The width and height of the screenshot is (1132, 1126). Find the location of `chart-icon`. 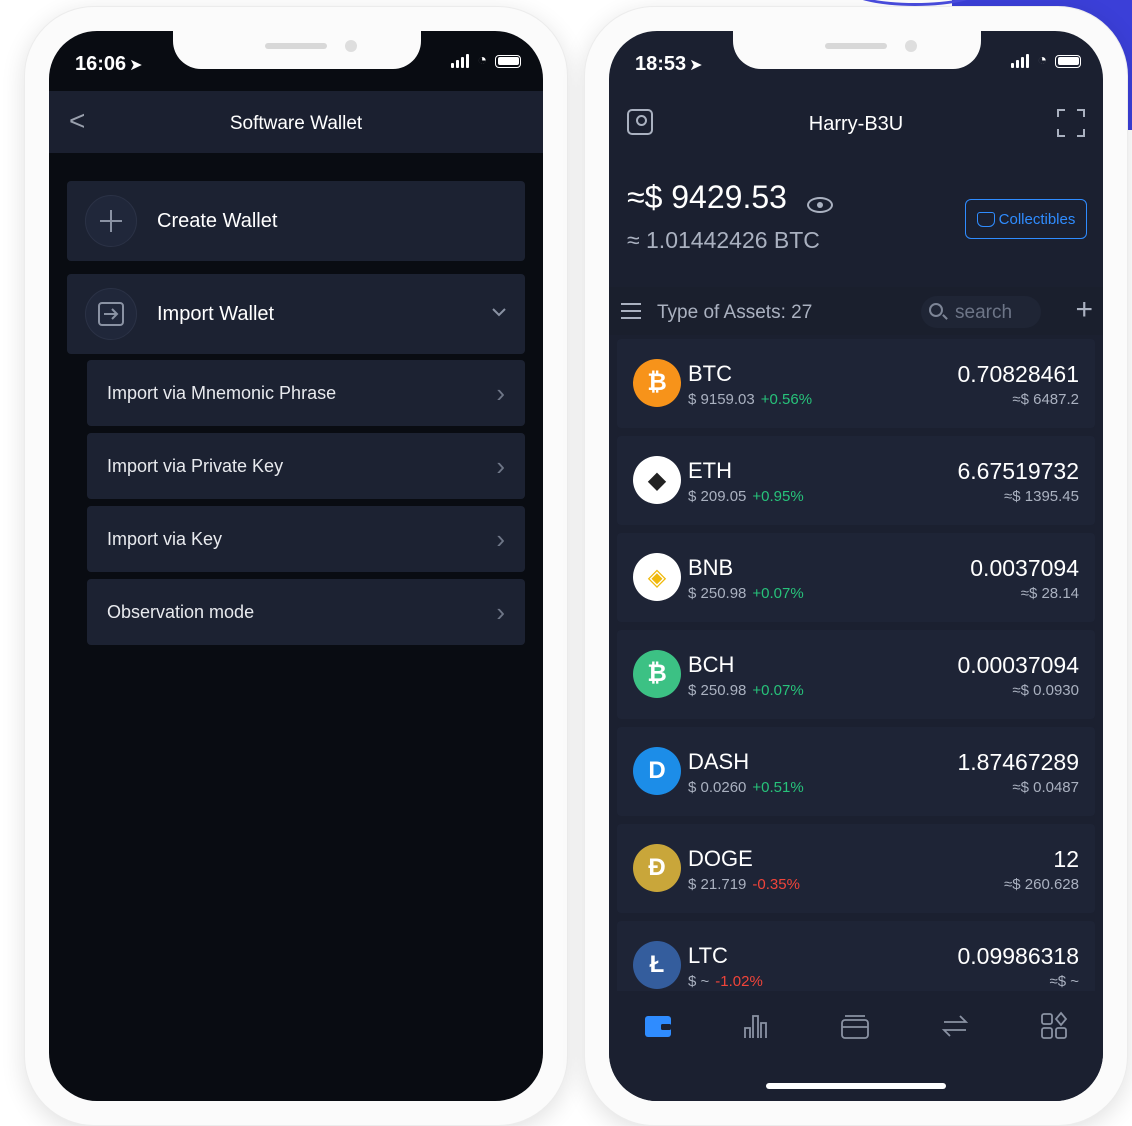

chart-icon is located at coordinates (756, 1026).